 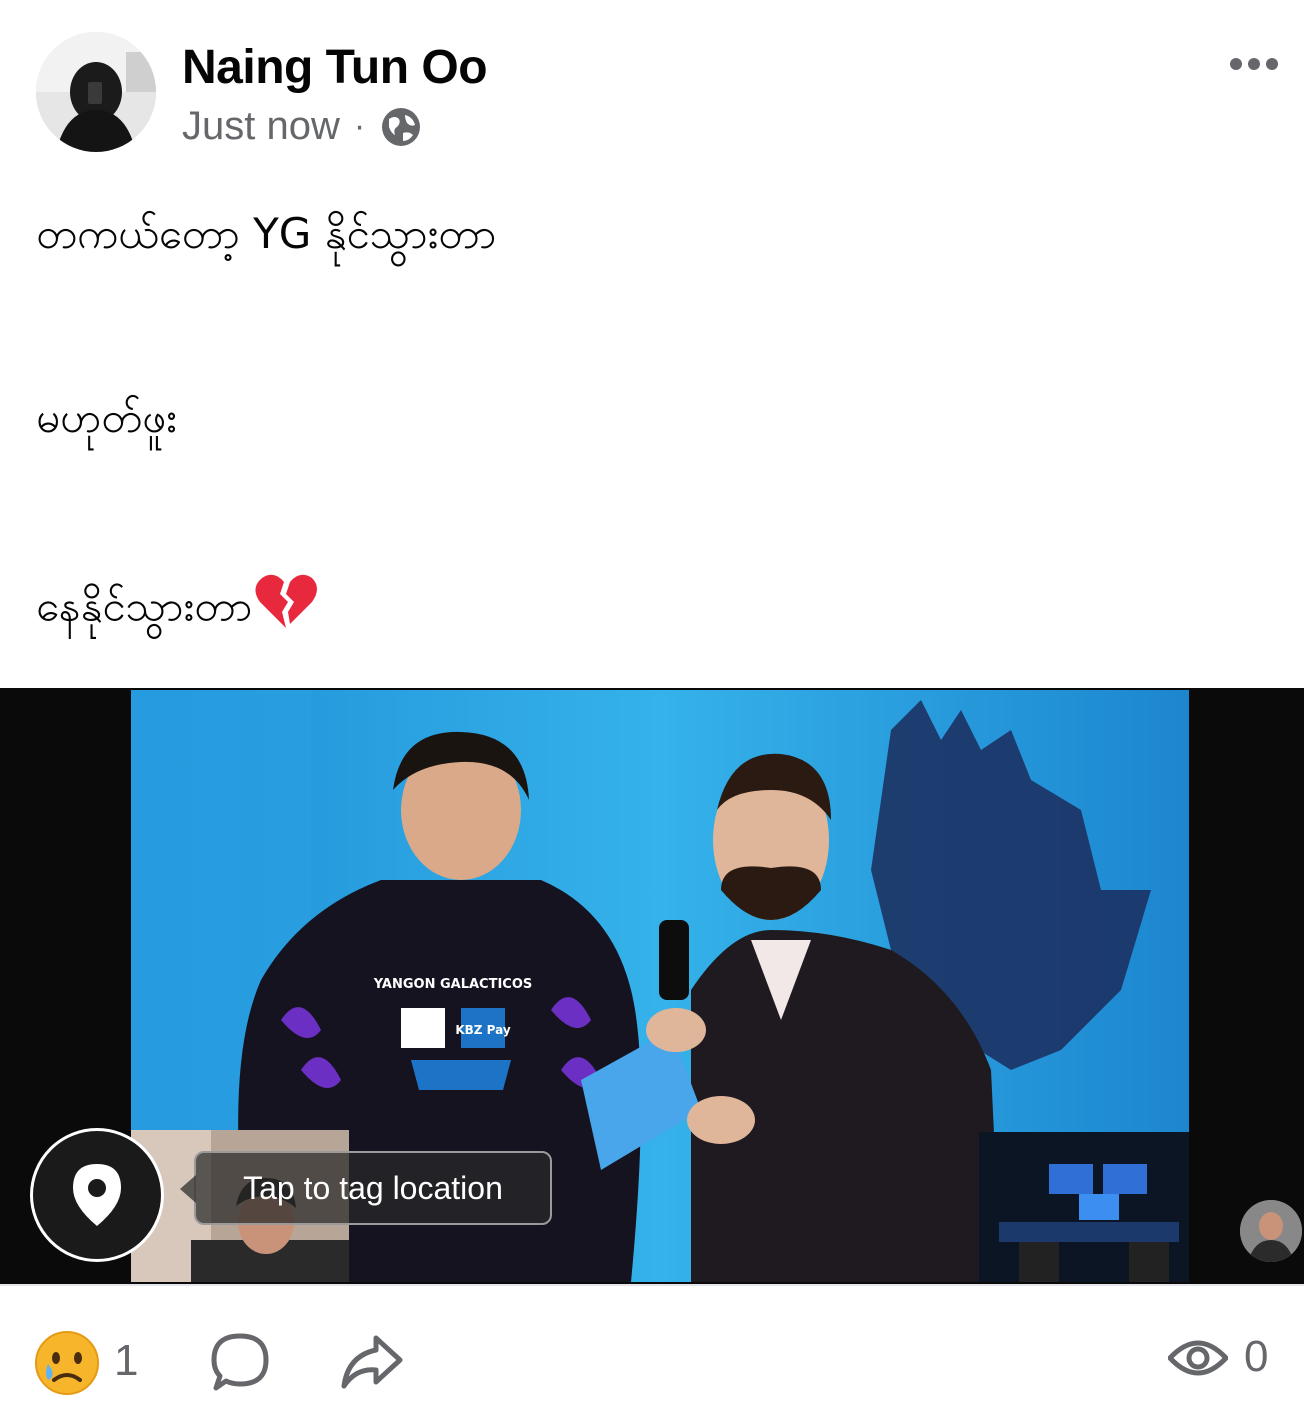 What do you see at coordinates (1198, 1358) in the screenshot?
I see `eye-icon` at bounding box center [1198, 1358].